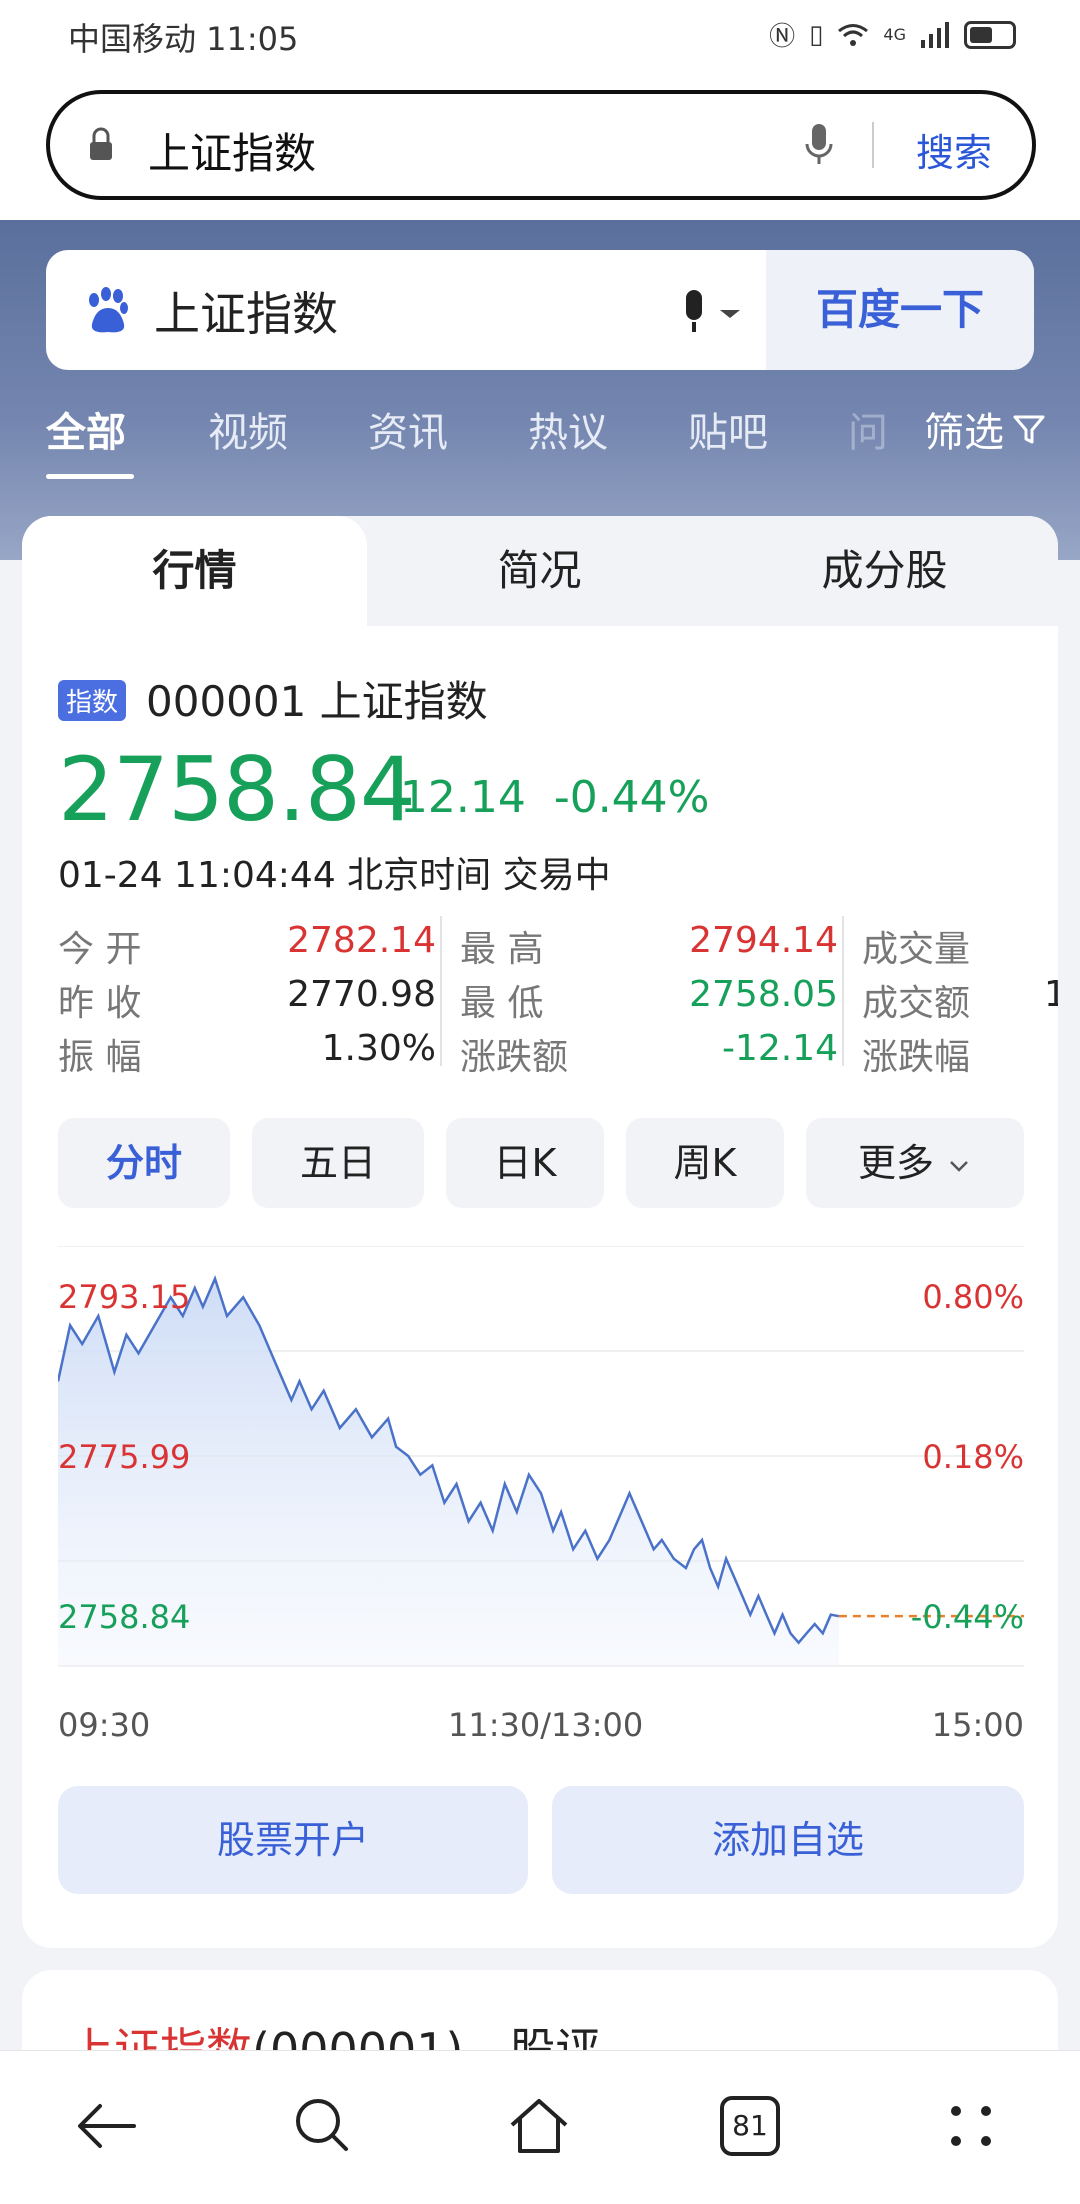 The width and height of the screenshot is (1080, 2204). I want to click on y-left-tick-label: 2775.99, so click(124, 1457).